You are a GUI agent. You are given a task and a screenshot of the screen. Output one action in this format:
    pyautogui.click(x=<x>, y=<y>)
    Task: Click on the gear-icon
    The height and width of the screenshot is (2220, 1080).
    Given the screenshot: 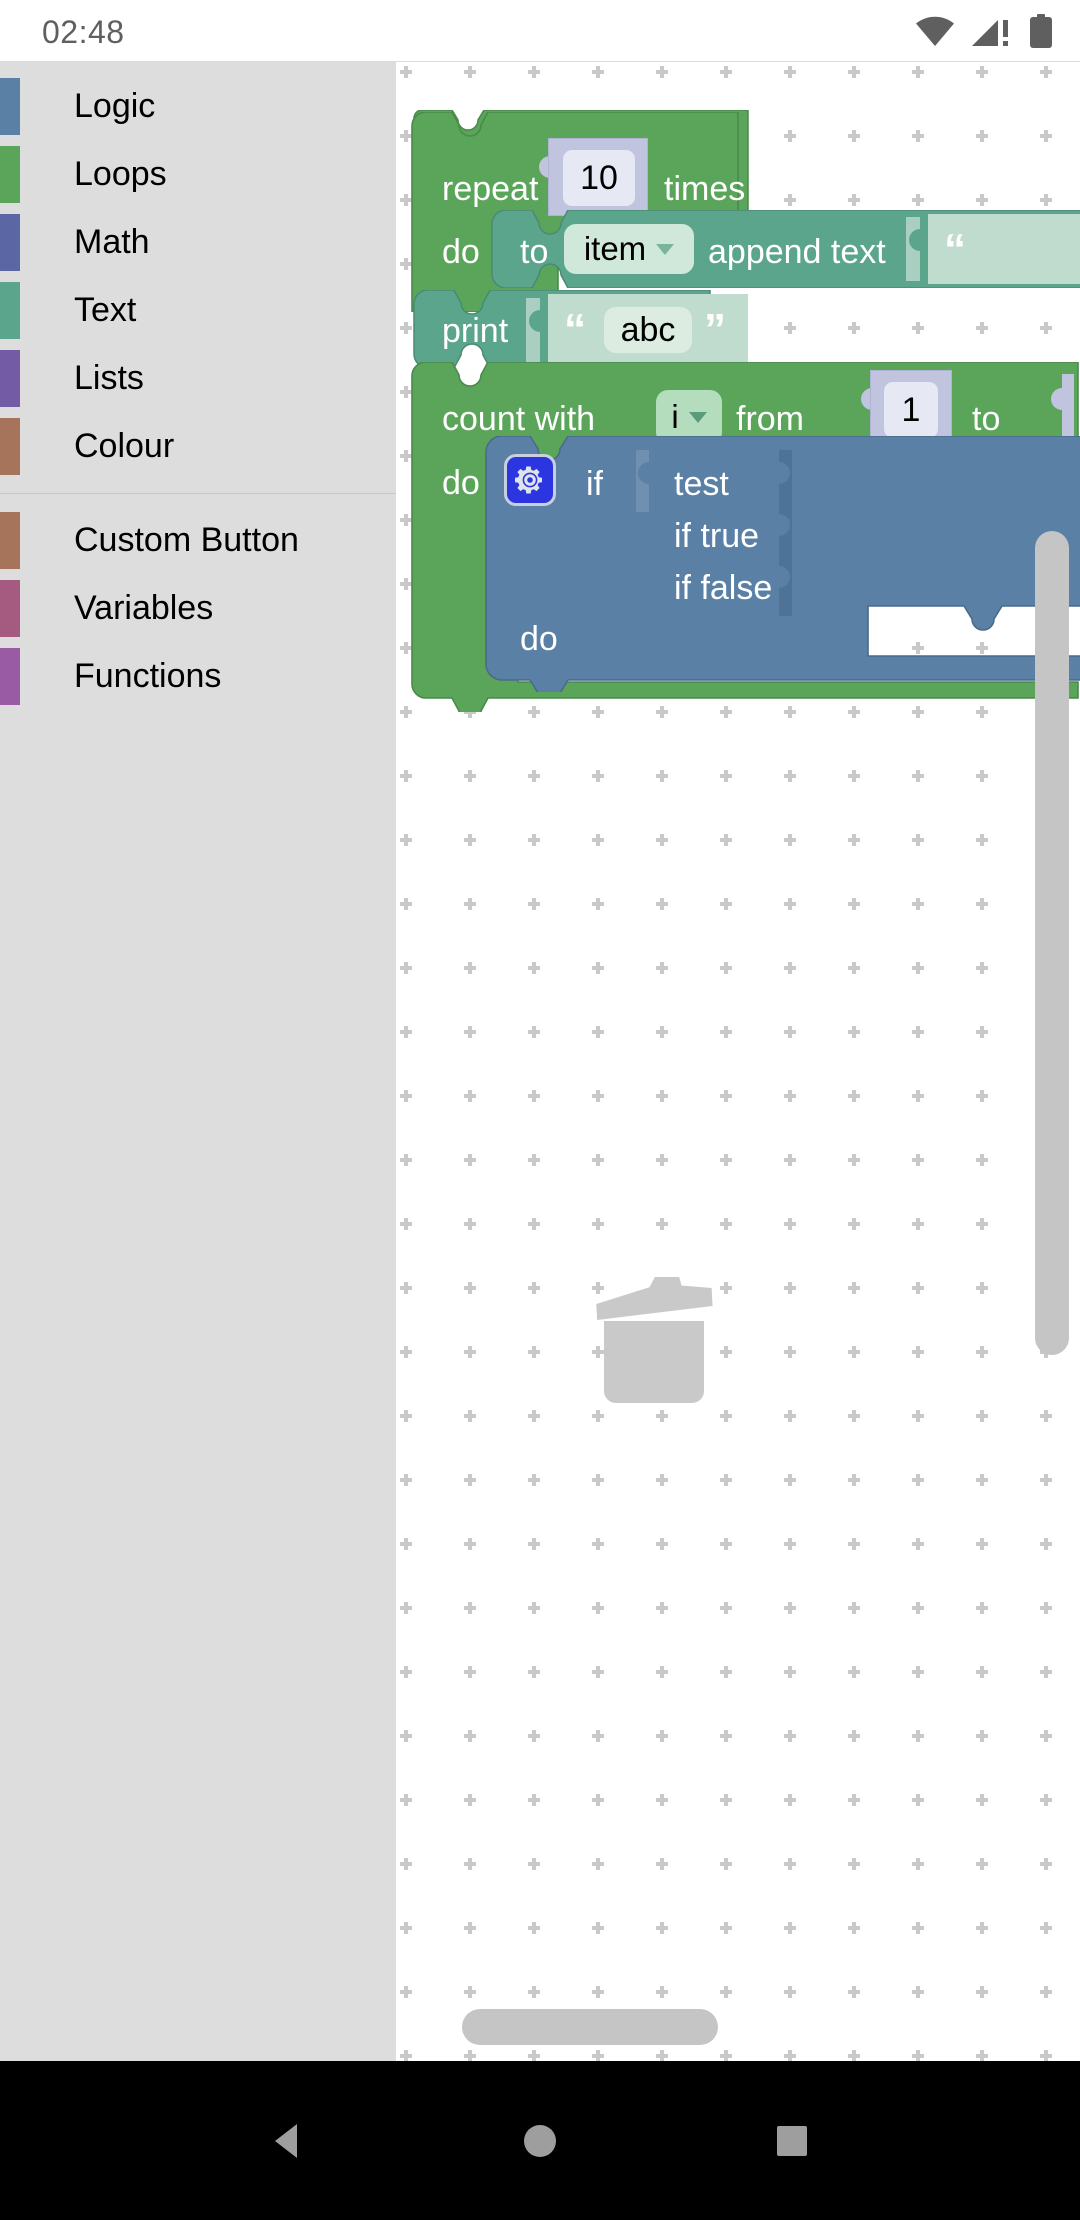 What is the action you would take?
    pyautogui.click(x=528, y=480)
    